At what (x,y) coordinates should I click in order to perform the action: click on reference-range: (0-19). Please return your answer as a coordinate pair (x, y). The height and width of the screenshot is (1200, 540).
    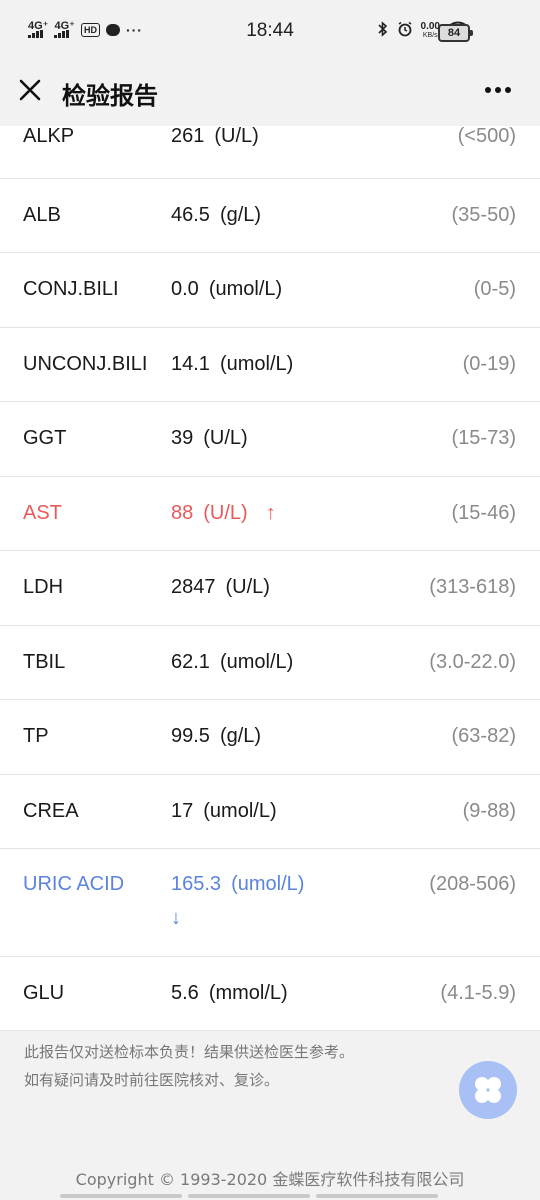
    Looking at the image, I should click on (489, 363).